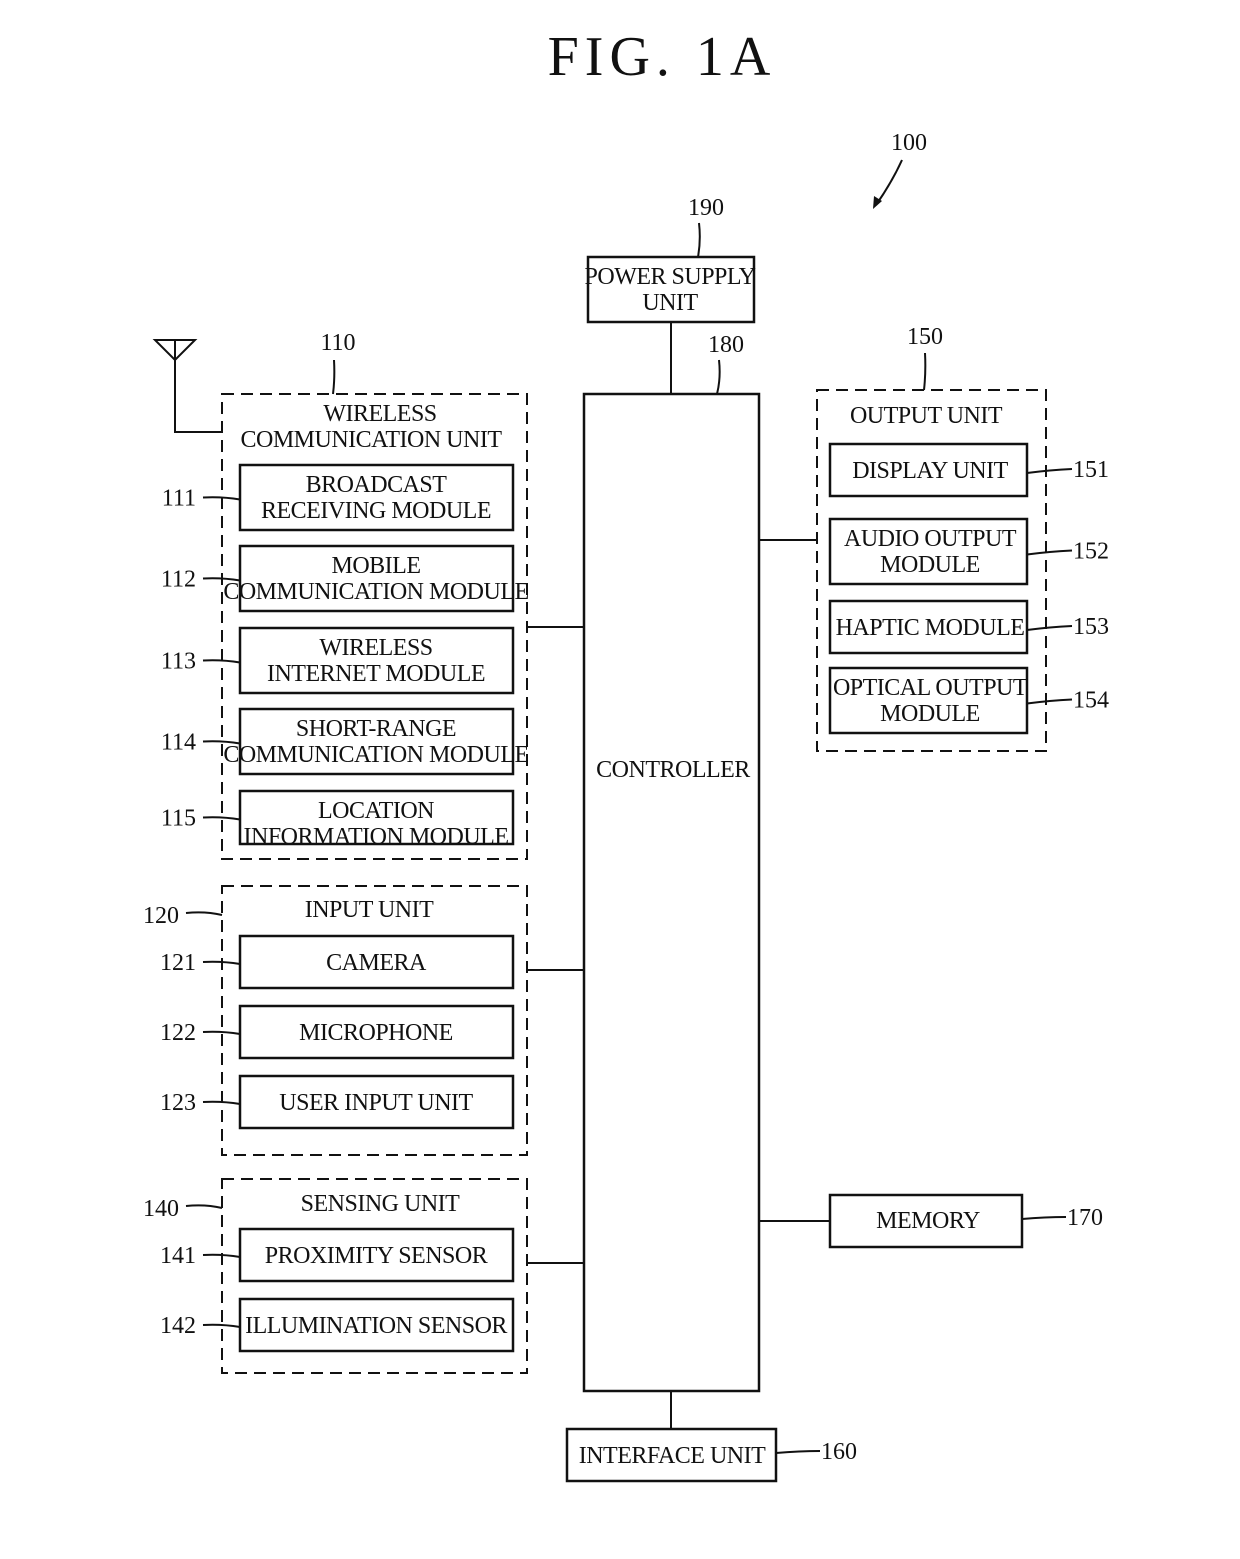 This screenshot has height=1559, width=1240. I want to click on module-label: CAMERA, so click(376, 963).